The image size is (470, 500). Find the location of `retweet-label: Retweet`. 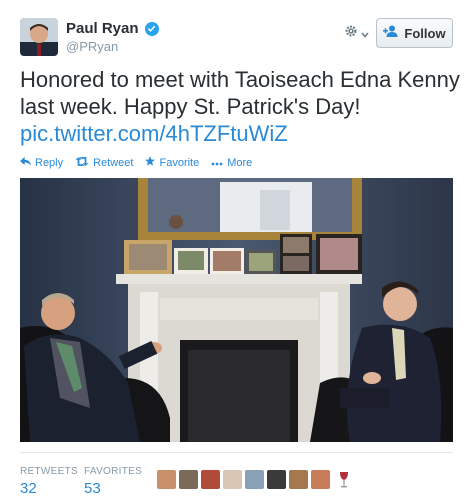

retweet-label: Retweet is located at coordinates (113, 162).